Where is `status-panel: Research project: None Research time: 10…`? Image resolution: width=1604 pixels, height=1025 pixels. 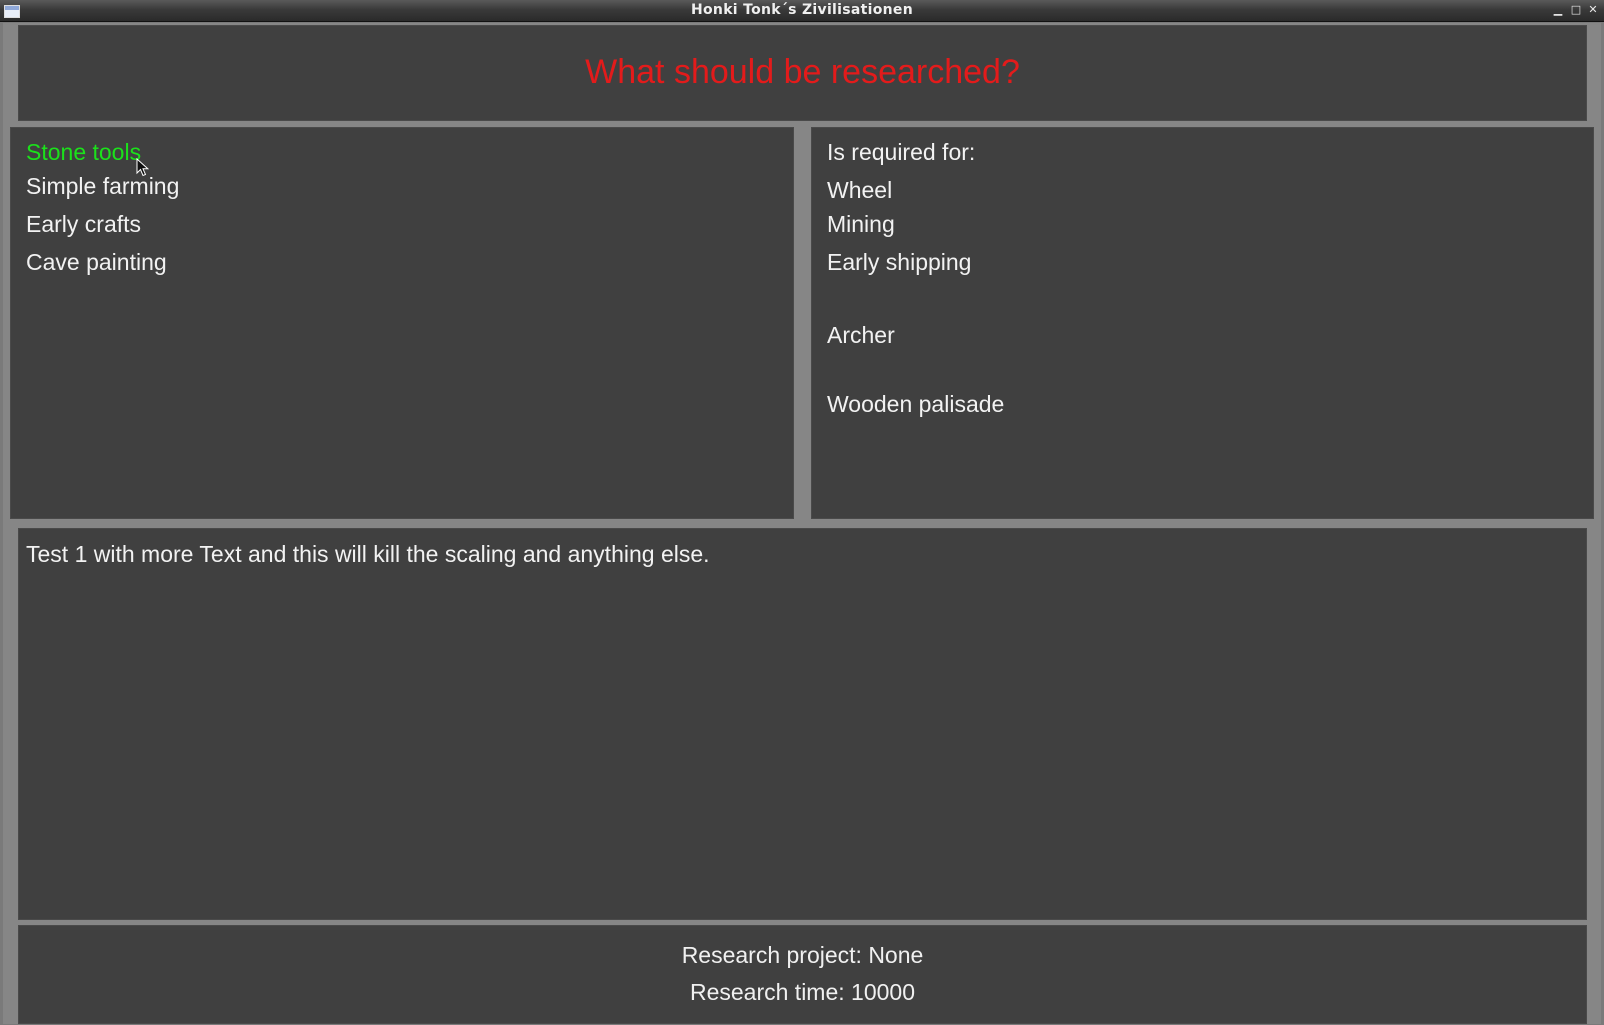
status-panel: Research project: None Research time: 10… is located at coordinates (802, 974).